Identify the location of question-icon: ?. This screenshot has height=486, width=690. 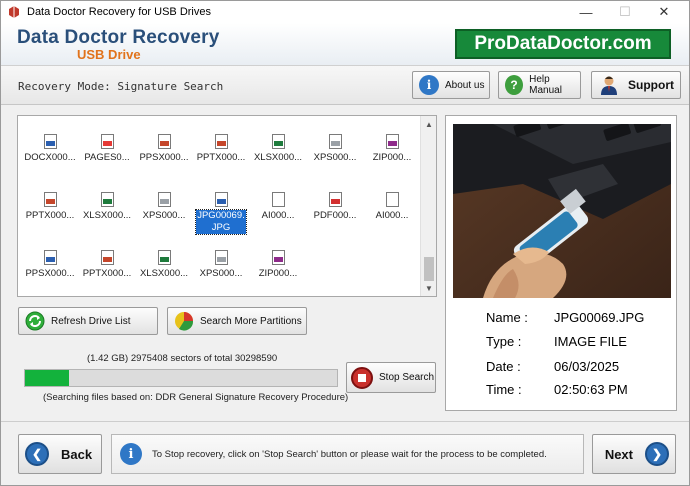
(514, 85).